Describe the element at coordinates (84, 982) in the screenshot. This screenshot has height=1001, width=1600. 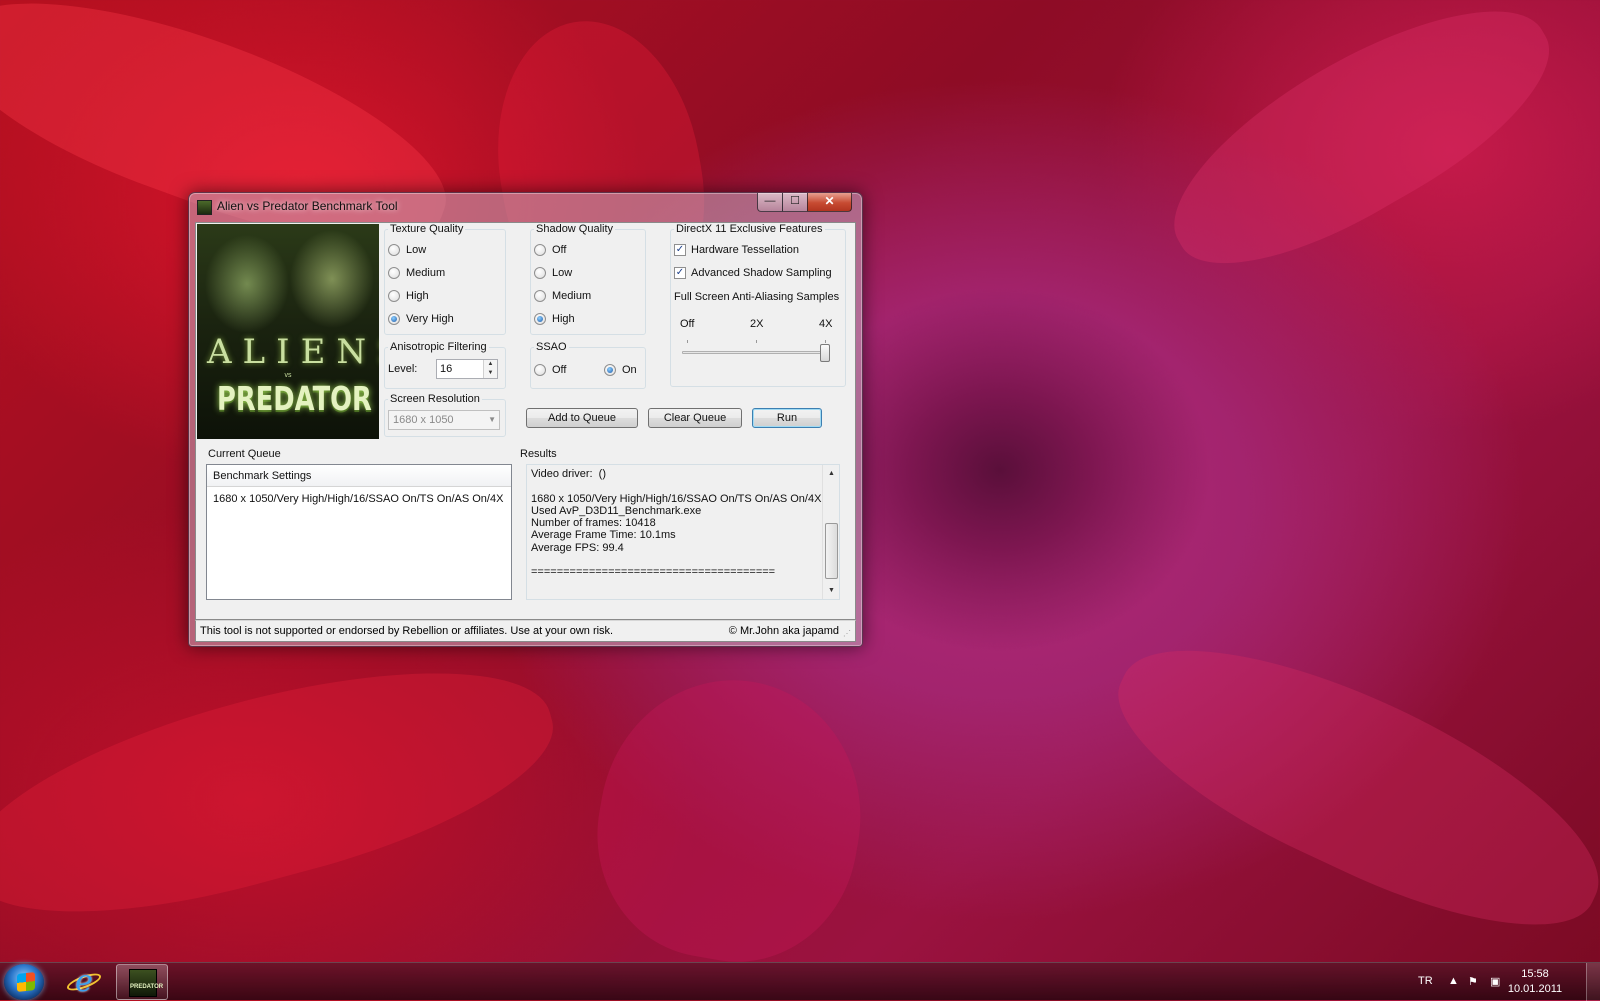
I see `internet-explorer-icon: e` at that location.